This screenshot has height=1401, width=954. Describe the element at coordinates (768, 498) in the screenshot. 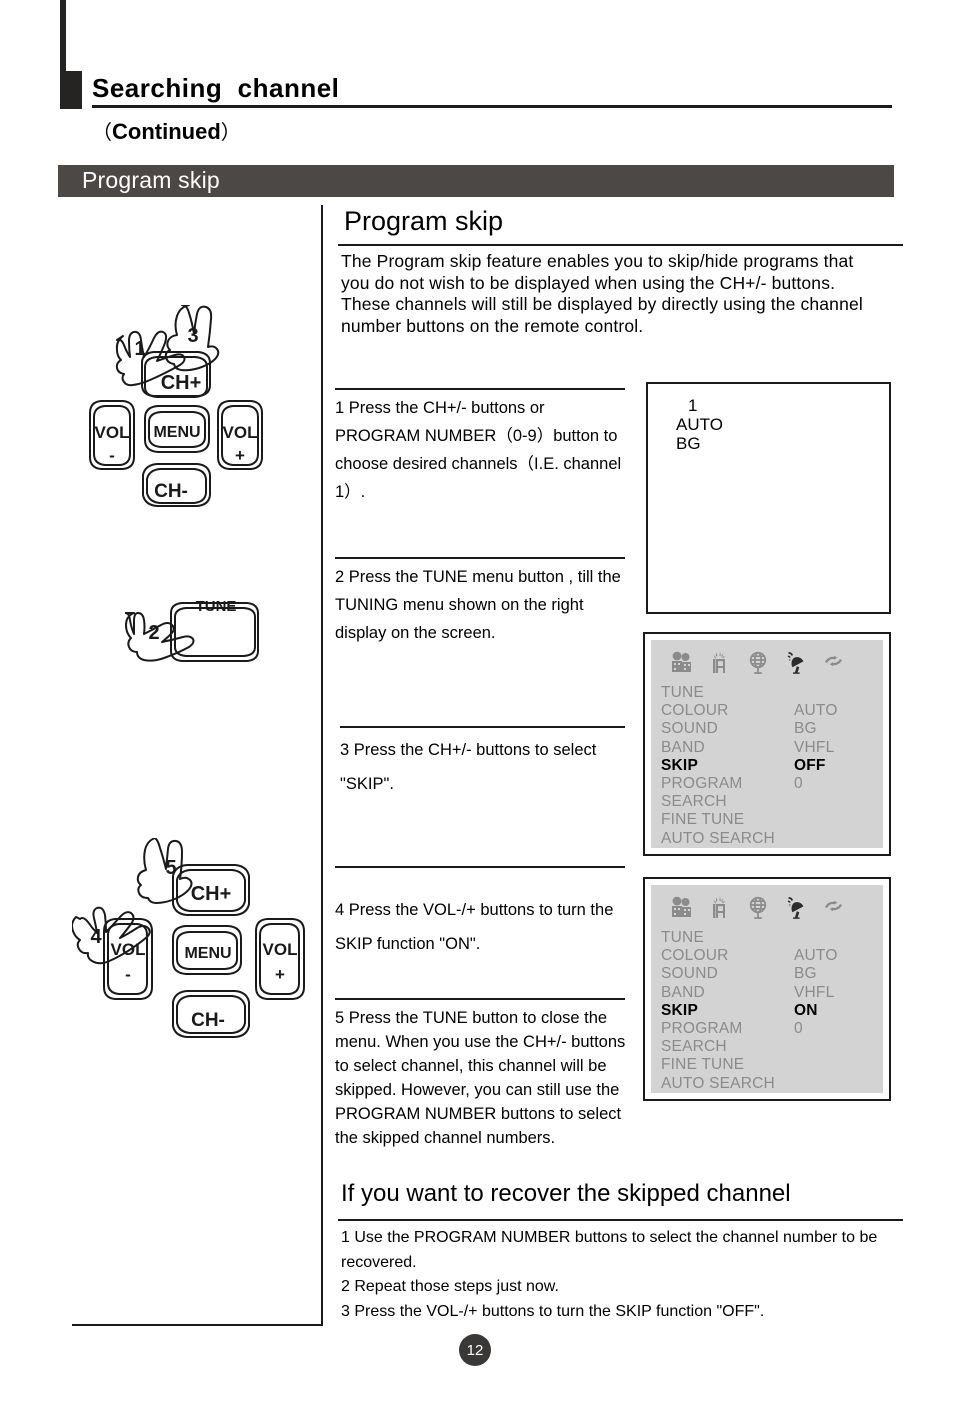

I see `tv-screen-channel-display: 1 AUTO BG` at that location.